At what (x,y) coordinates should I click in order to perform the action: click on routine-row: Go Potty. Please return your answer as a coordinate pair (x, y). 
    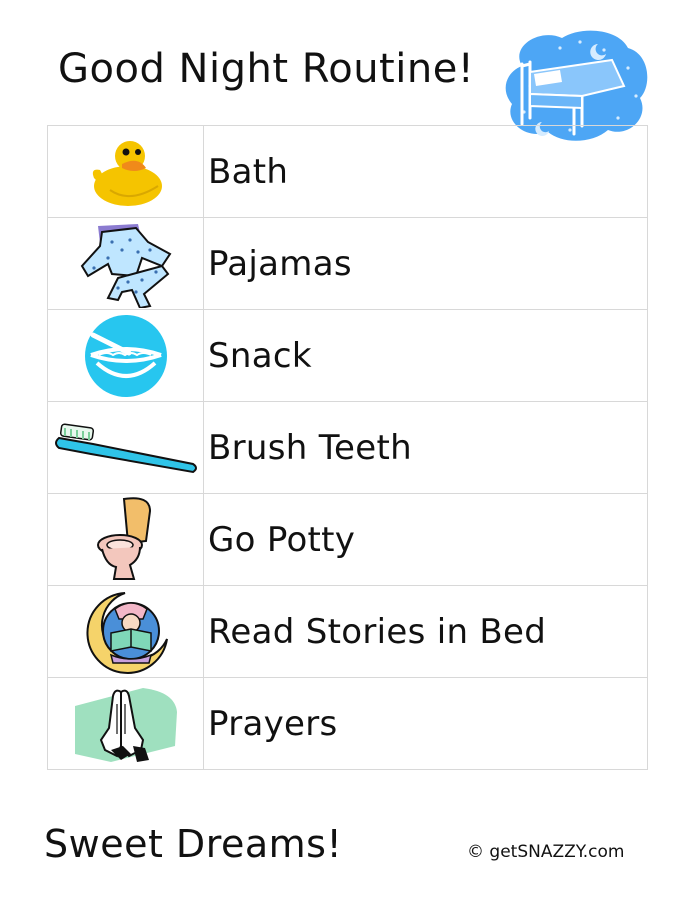
    Looking at the image, I should click on (347, 539).